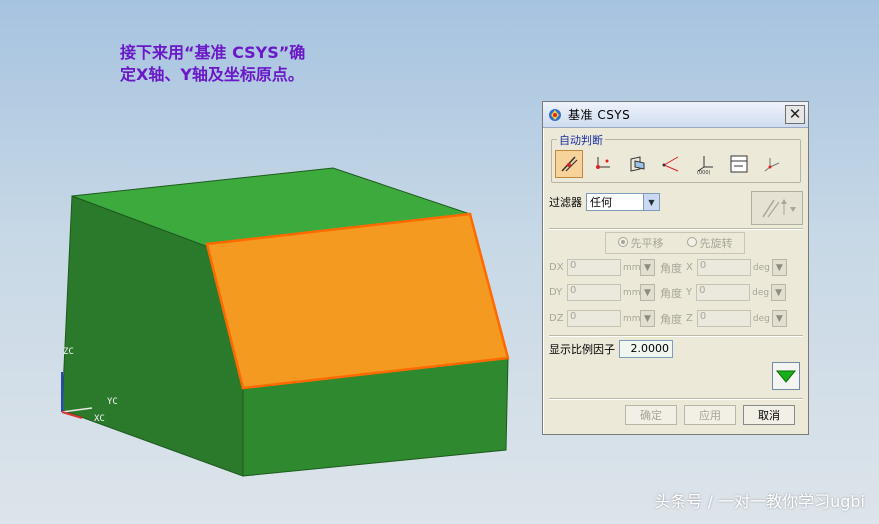 This screenshot has width=879, height=524. What do you see at coordinates (357, 301) in the screenshot?
I see `highlighted-face` at bounding box center [357, 301].